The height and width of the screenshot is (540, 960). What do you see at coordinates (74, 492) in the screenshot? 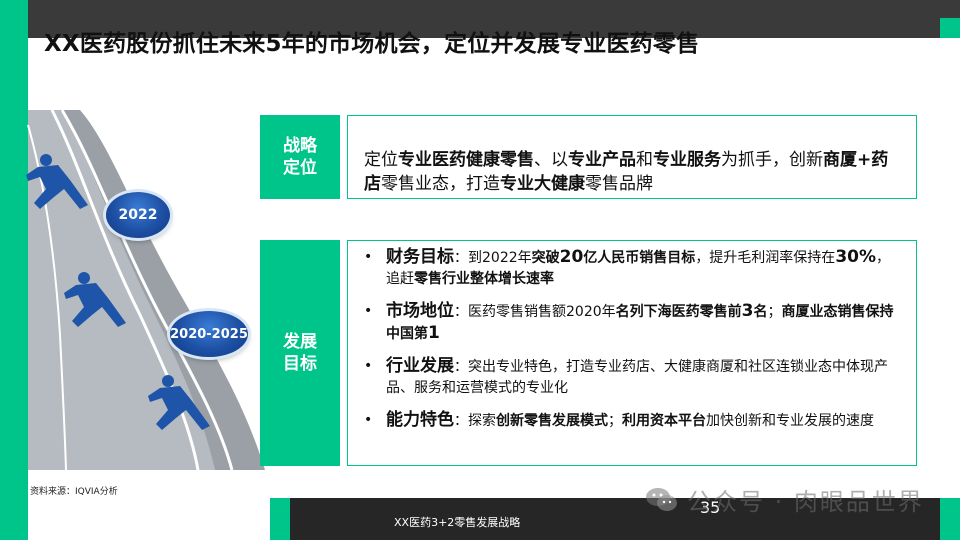
I see `source-note: 资料来源：IQVIA分析` at bounding box center [74, 492].